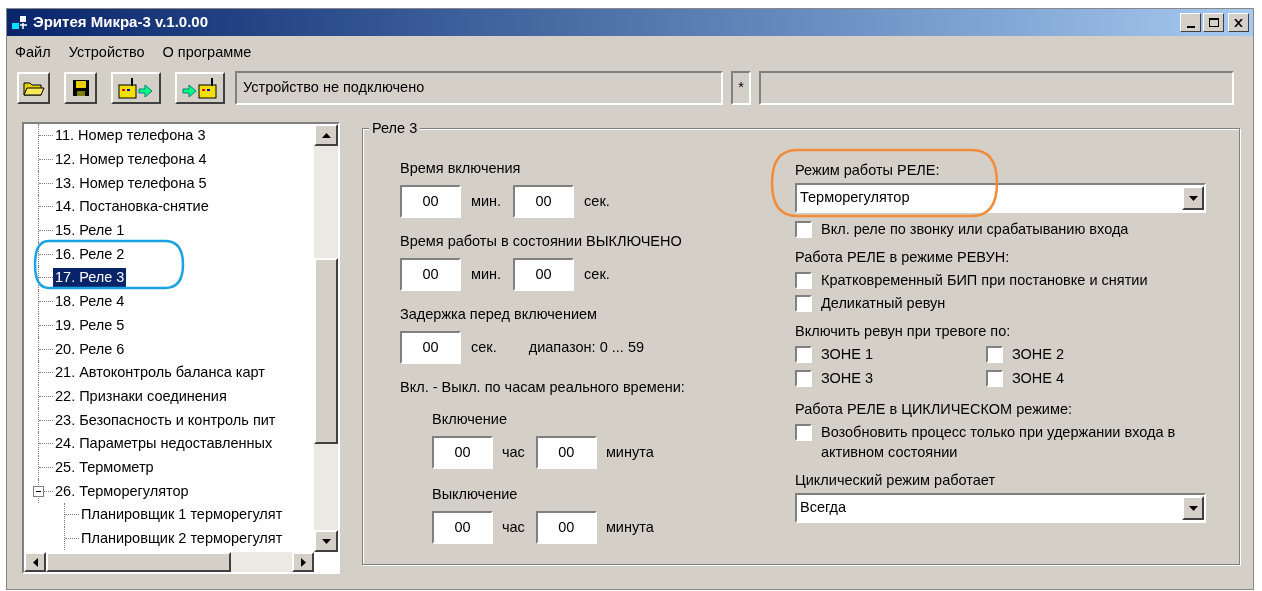 The width and height of the screenshot is (1262, 591). What do you see at coordinates (847, 378) in the screenshot?
I see `checkbox-label: ЗОНЕ 3` at bounding box center [847, 378].